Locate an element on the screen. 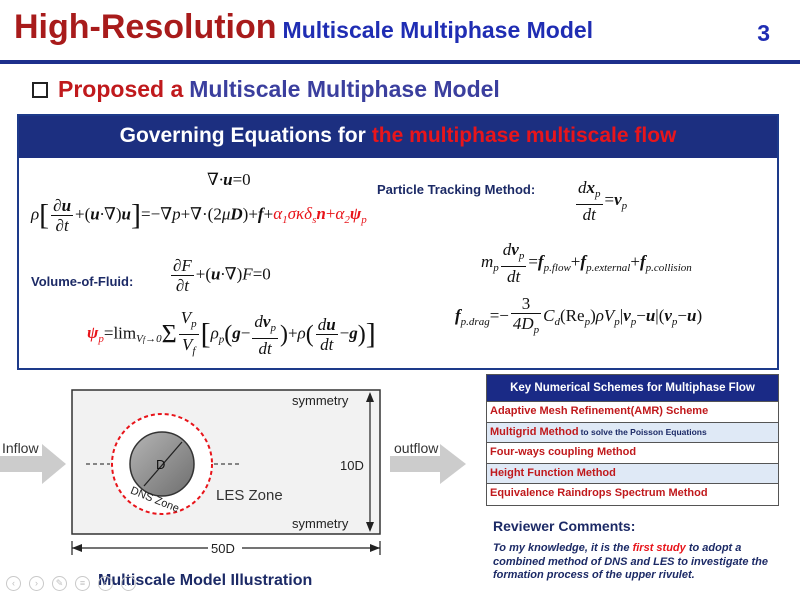 This screenshot has width=800, height=600. next-slide-icon: › is located at coordinates (36, 583).